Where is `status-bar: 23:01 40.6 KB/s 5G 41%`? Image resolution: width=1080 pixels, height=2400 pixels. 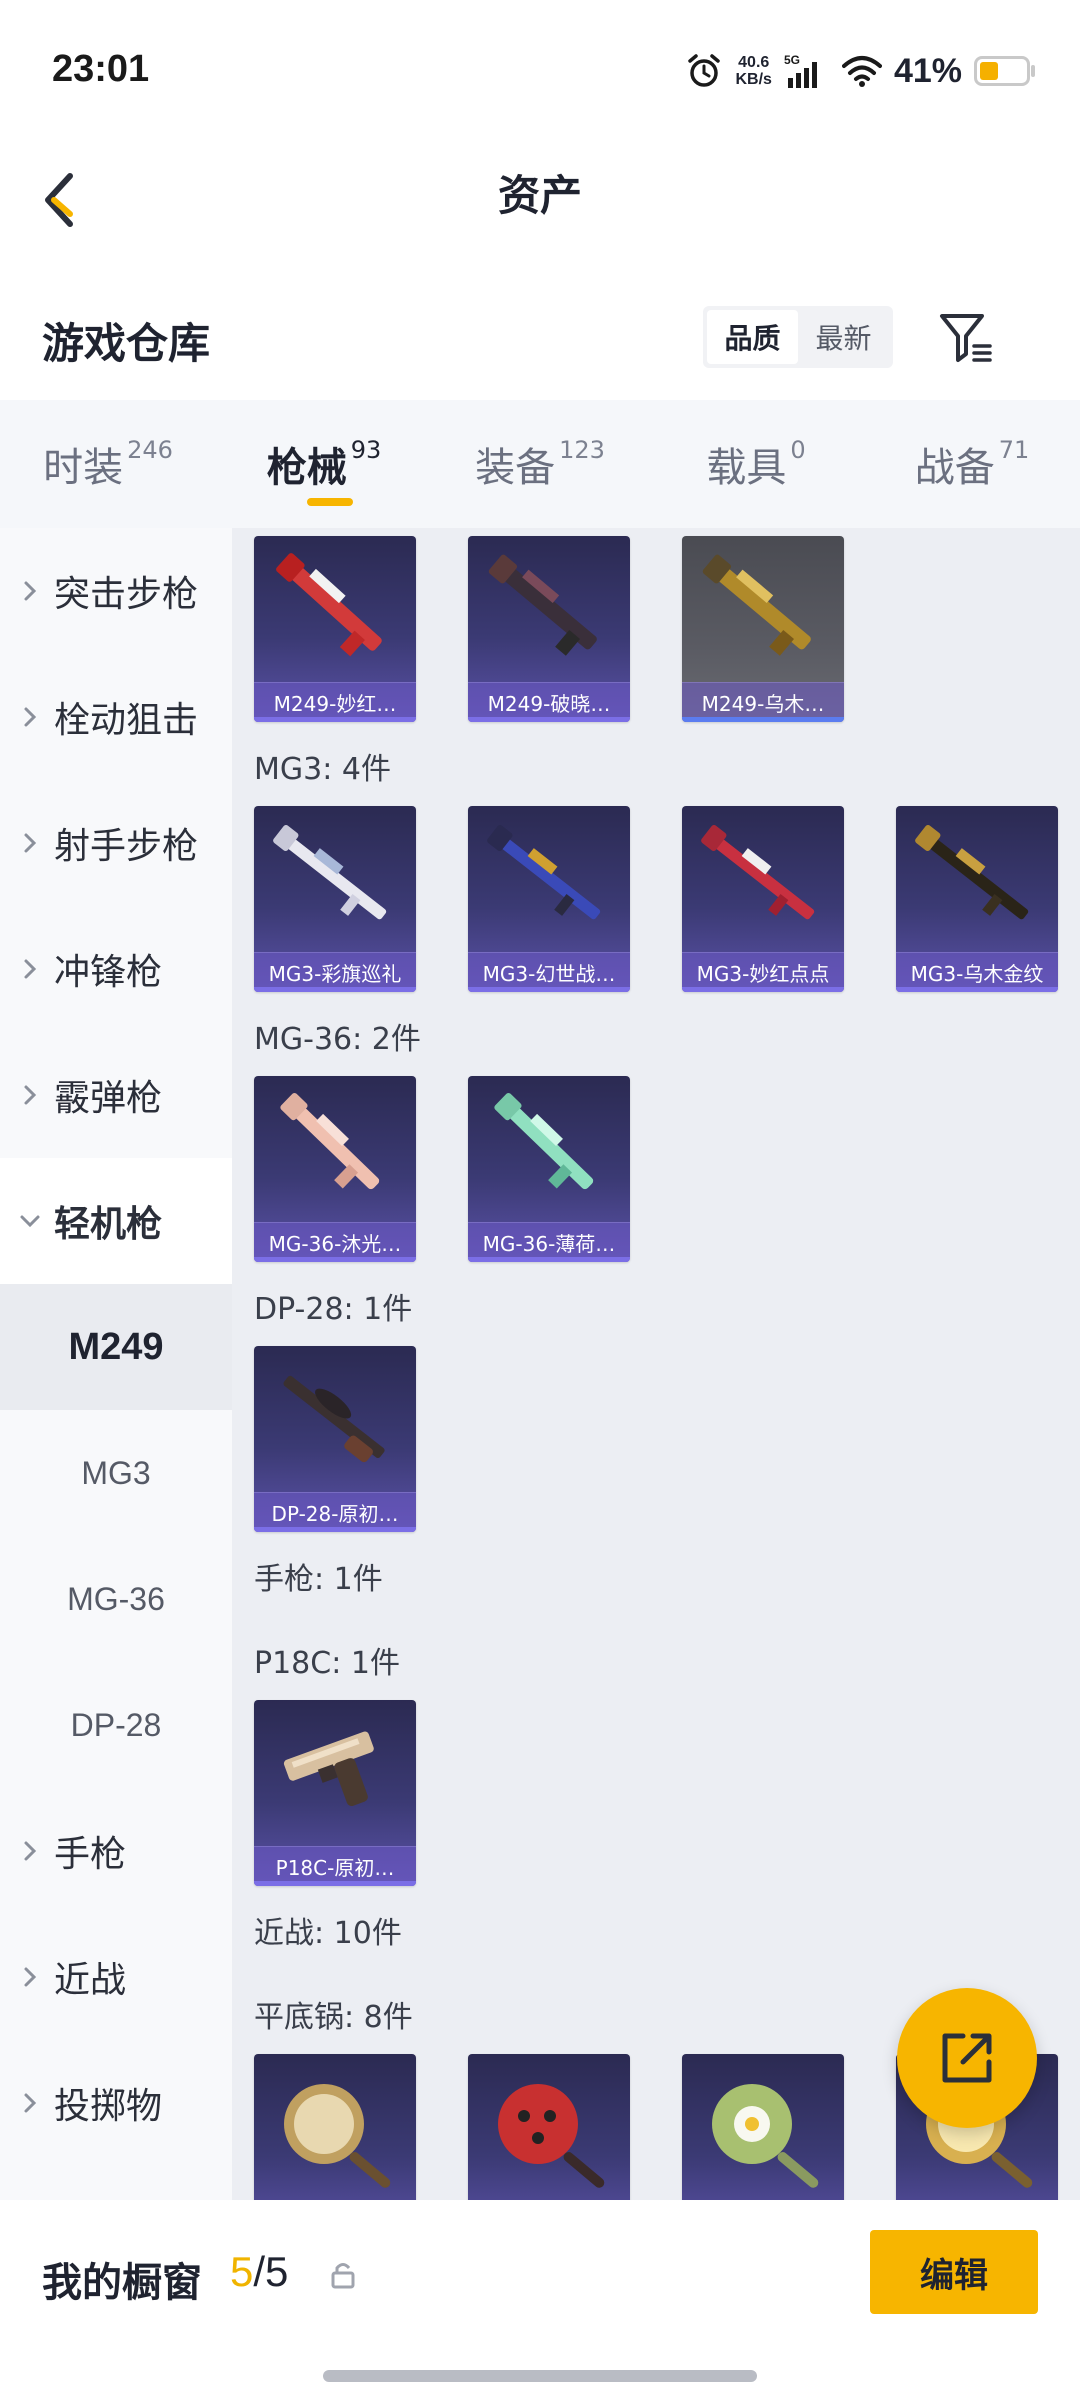 status-bar: 23:01 40.6 KB/s 5G 41% is located at coordinates (540, 70).